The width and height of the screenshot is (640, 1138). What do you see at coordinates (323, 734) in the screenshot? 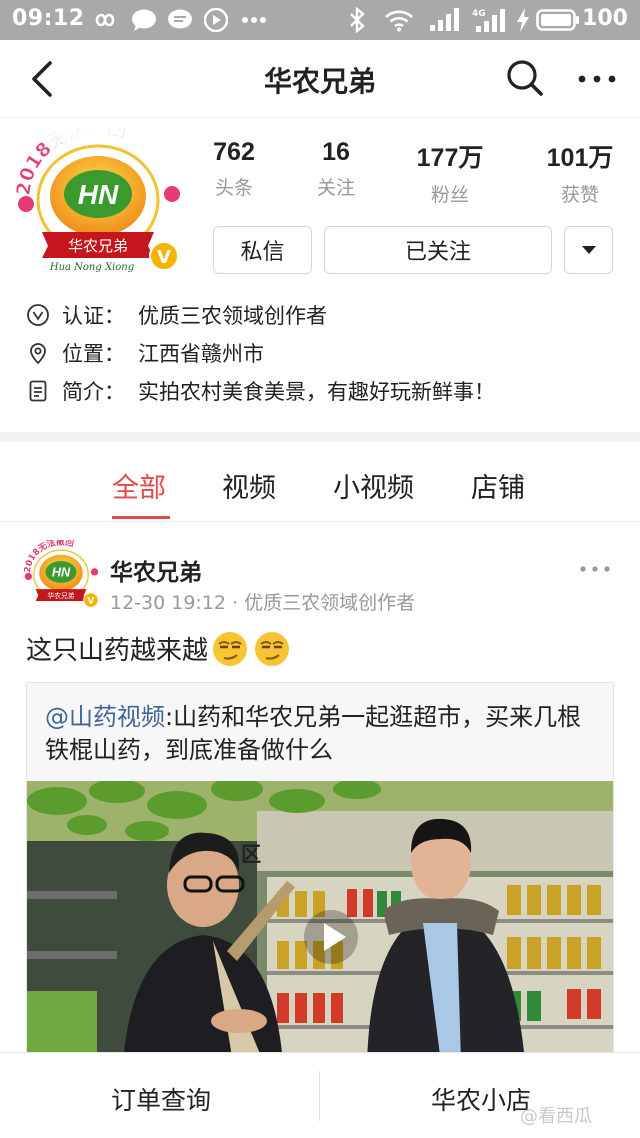
I see `quoted-post-text: @山药视频:山药和华农兄弟一起逛超市，买来几根铁棍山药，到底准备做什么` at bounding box center [323, 734].